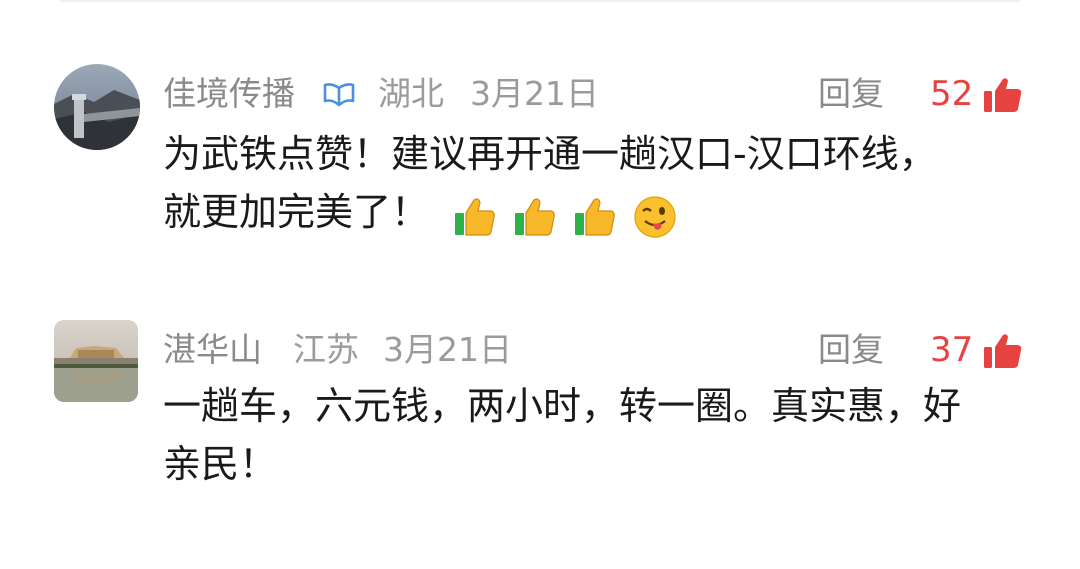 The image size is (1080, 569). Describe the element at coordinates (326, 349) in the screenshot. I see `location: 江苏` at that location.